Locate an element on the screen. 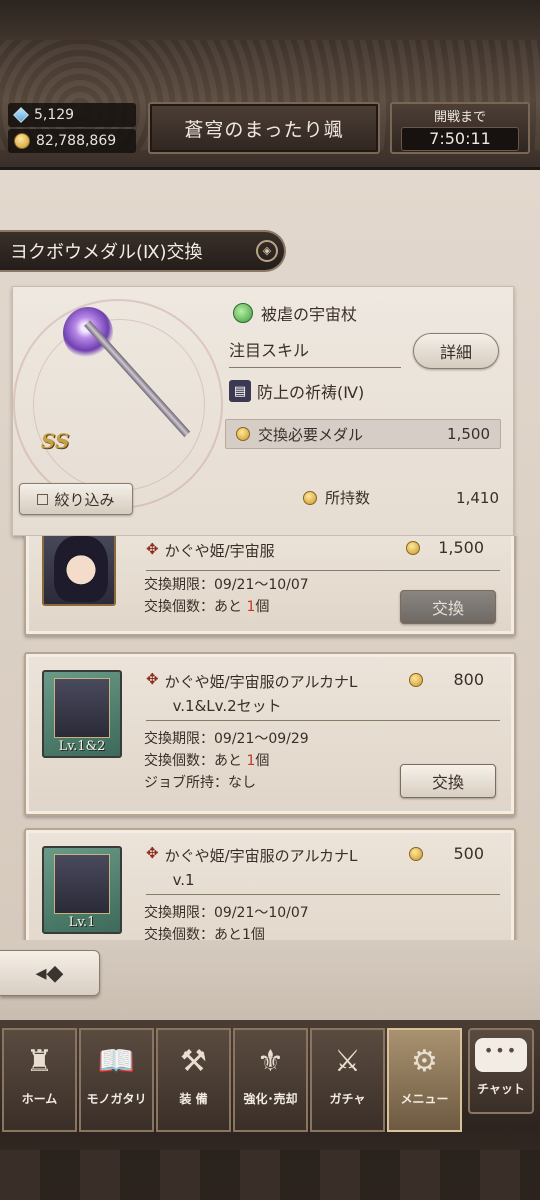 This screenshot has height=1200, width=540. price-value: 800 is located at coordinates (468, 679).